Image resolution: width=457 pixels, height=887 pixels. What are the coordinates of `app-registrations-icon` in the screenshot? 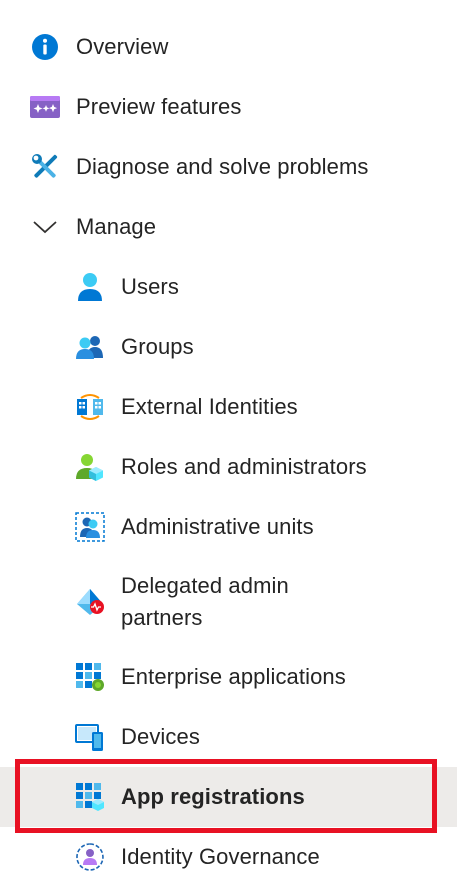 It's located at (90, 797).